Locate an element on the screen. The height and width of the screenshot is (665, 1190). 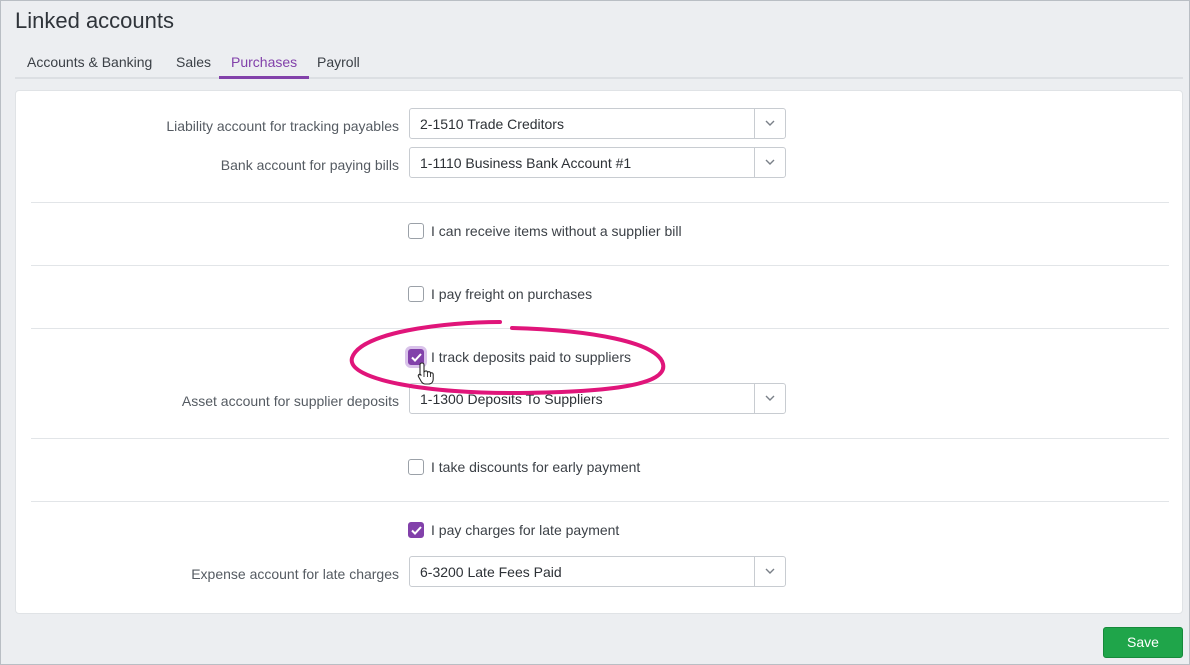
expense-account-value: 6-3200 Late Fees Paid is located at coordinates (491, 572).